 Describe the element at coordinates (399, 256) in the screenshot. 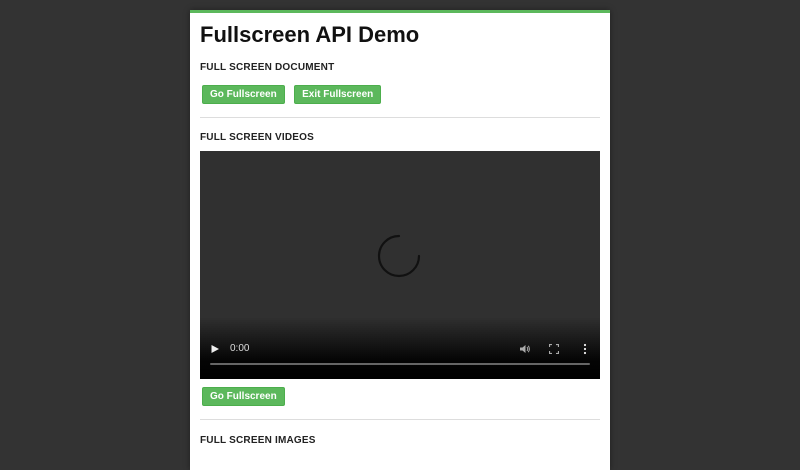

I see `loading-spinner-icon` at that location.